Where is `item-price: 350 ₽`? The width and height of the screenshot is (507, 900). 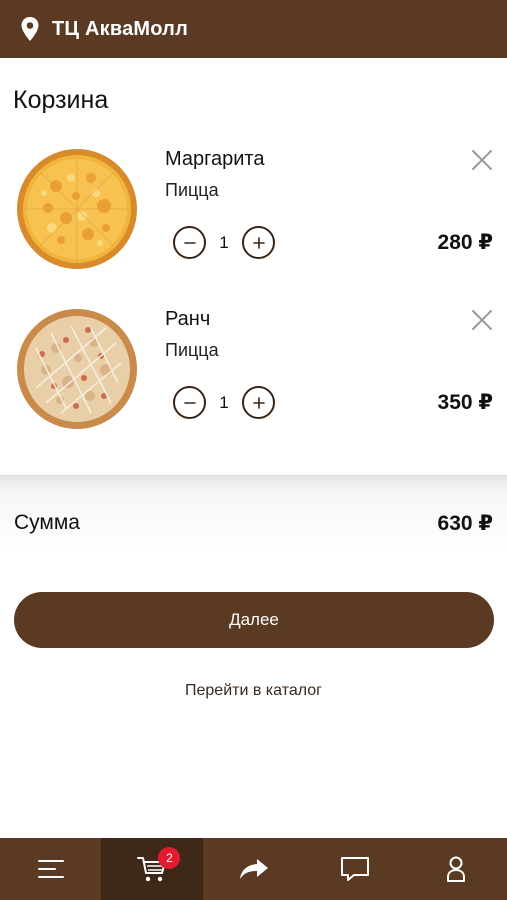 item-price: 350 ₽ is located at coordinates (465, 402).